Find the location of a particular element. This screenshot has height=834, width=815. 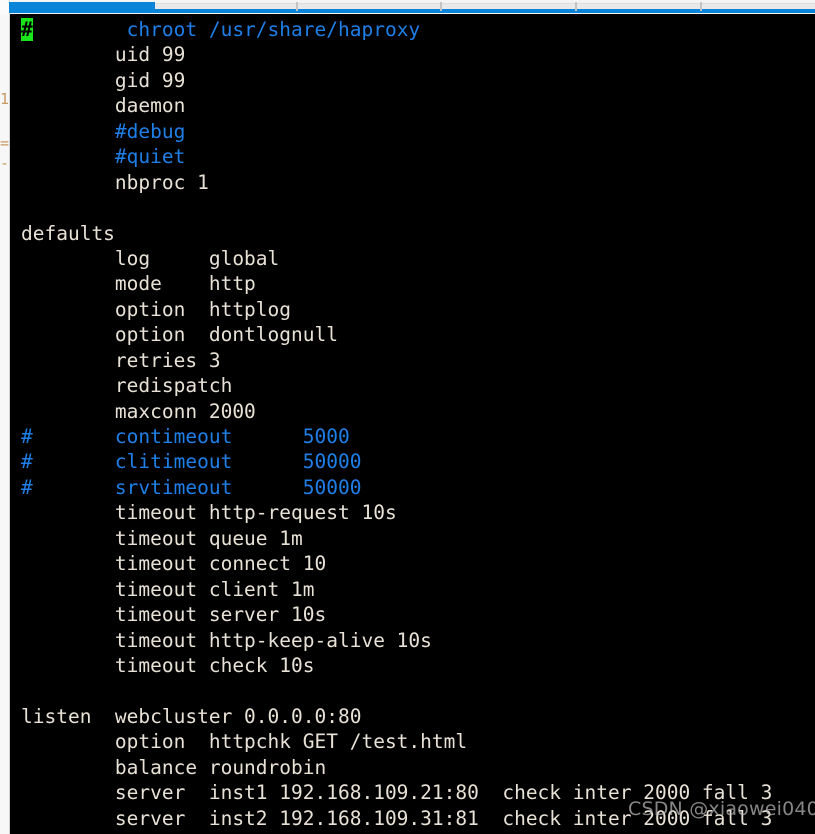

code-line: timeout check 10s is located at coordinates (396, 665).